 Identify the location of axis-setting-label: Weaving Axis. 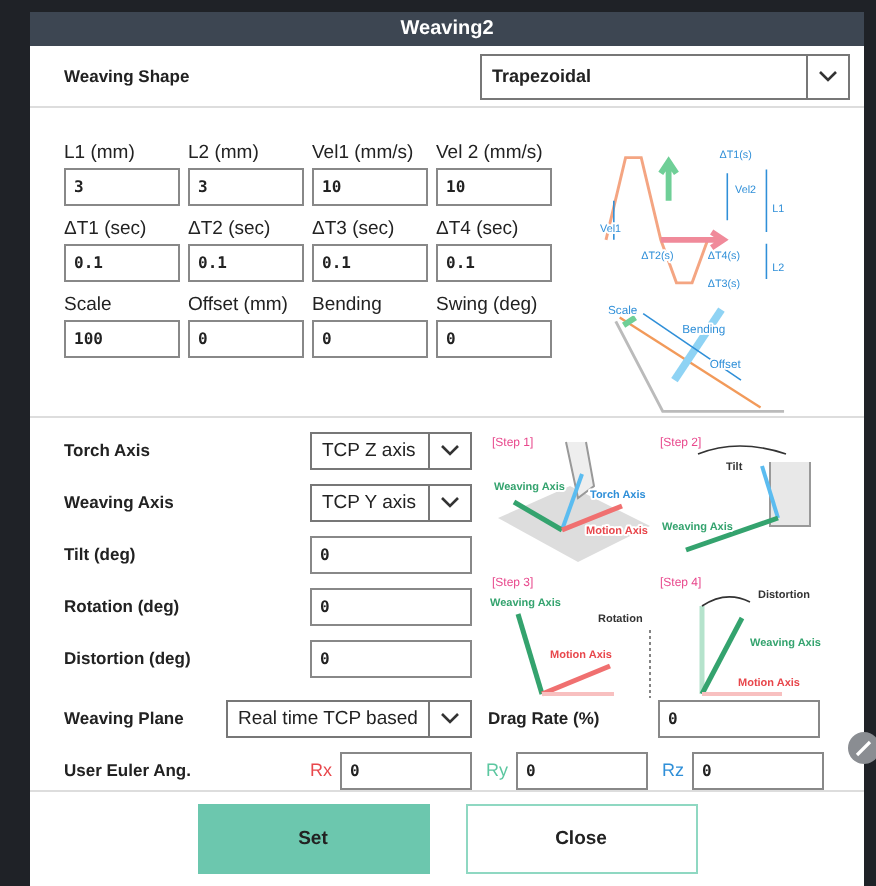
(120, 502).